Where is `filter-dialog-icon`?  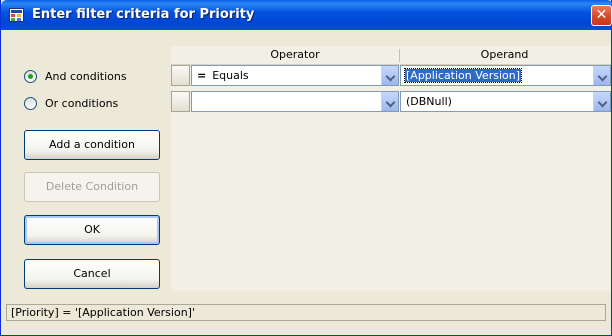 filter-dialog-icon is located at coordinates (16, 15).